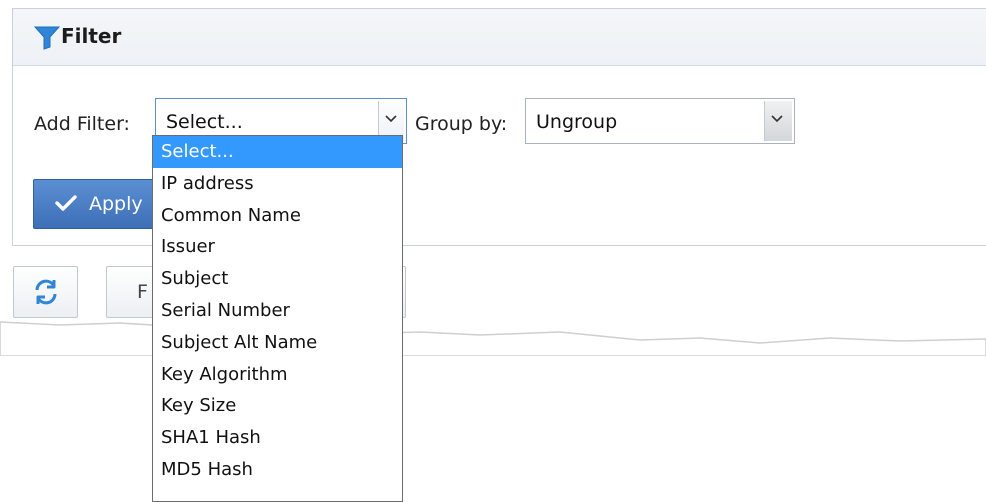 The image size is (986, 502). What do you see at coordinates (499, 37) in the screenshot?
I see `filter-panel-header: Filter` at bounding box center [499, 37].